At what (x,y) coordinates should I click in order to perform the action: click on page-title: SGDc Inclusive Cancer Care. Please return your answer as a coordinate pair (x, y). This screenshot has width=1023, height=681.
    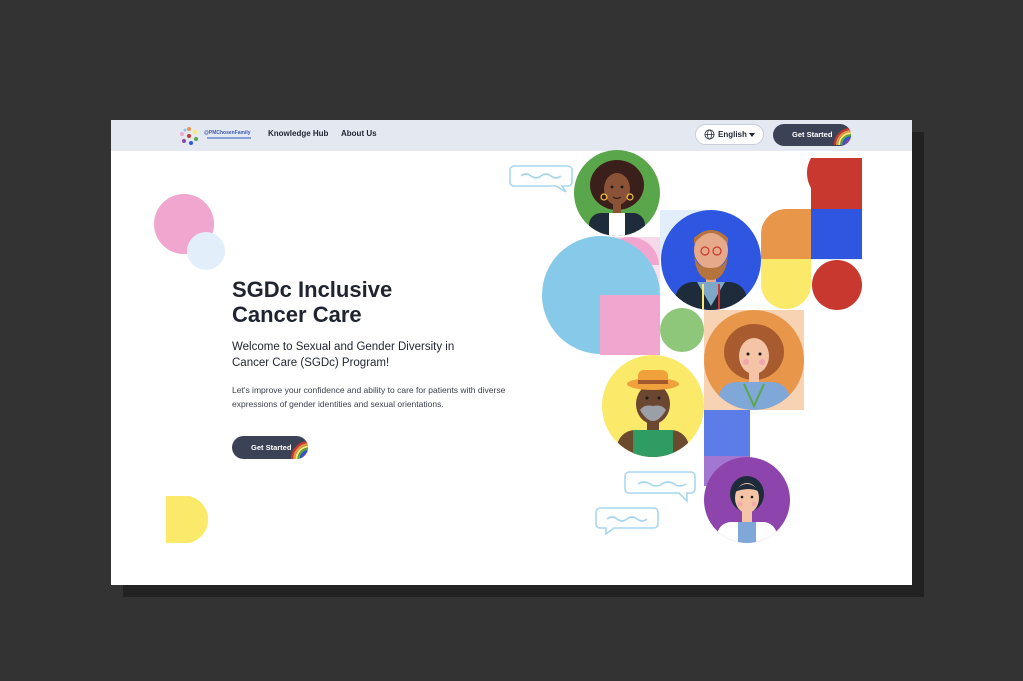
    Looking at the image, I should click on (352, 302).